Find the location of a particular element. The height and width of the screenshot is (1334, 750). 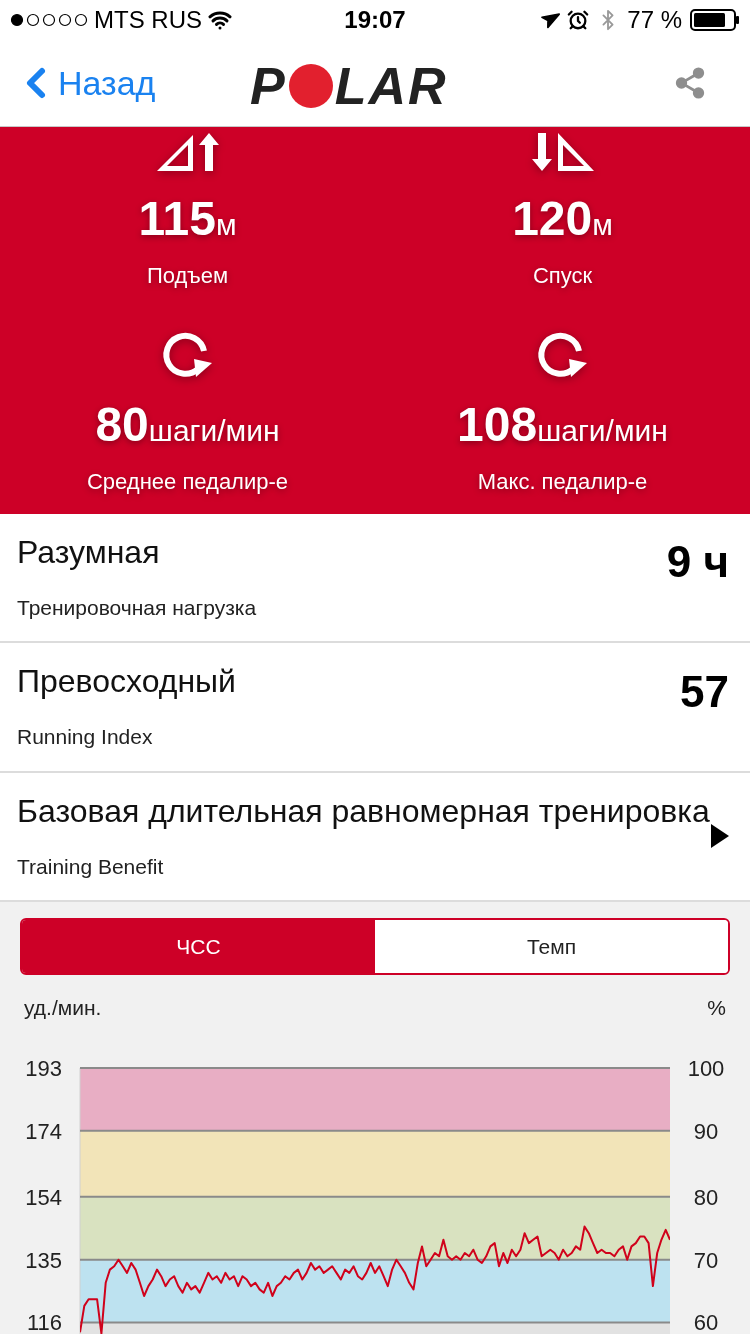

row-subtitle: Training Benefit is located at coordinates (91, 866).